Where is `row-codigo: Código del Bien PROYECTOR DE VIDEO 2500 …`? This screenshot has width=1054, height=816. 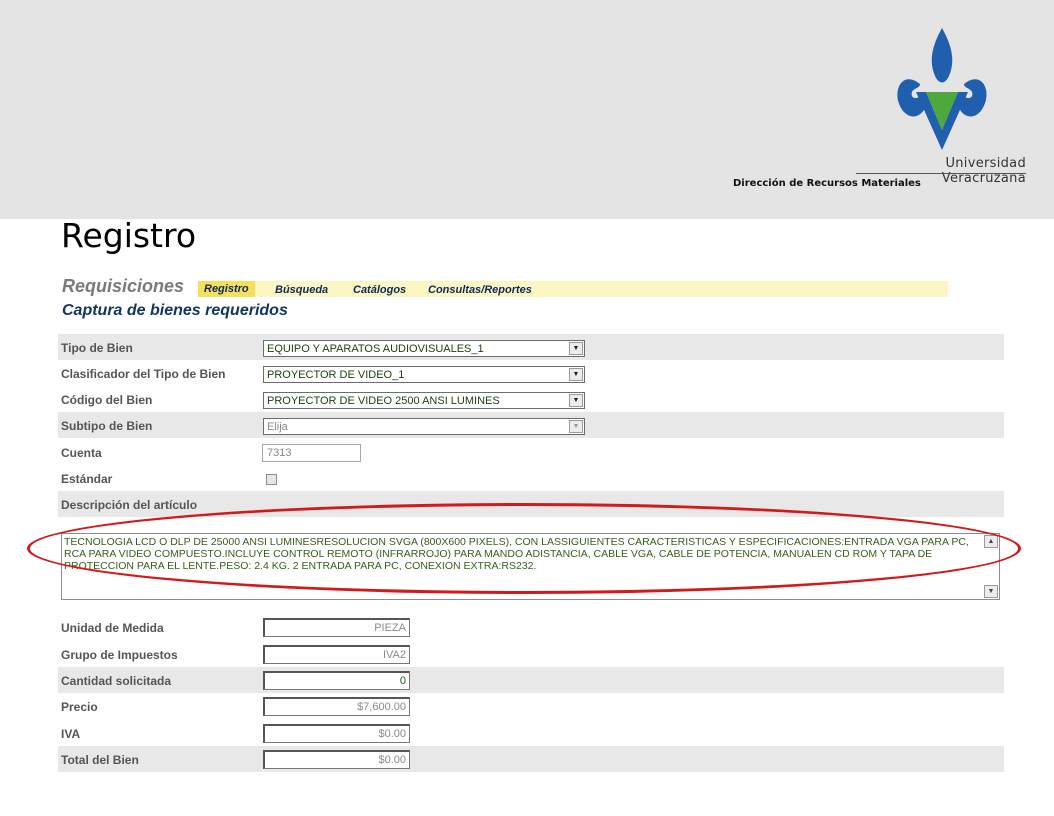 row-codigo: Código del Bien PROYECTOR DE VIDEO 2500 … is located at coordinates (531, 399).